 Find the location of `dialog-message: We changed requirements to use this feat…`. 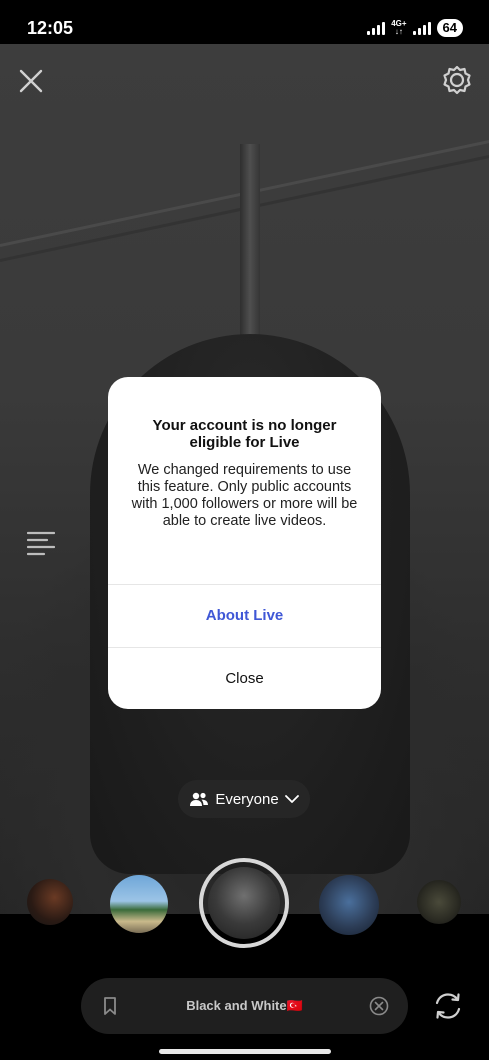

dialog-message: We changed requirements to use this feat… is located at coordinates (244, 495).